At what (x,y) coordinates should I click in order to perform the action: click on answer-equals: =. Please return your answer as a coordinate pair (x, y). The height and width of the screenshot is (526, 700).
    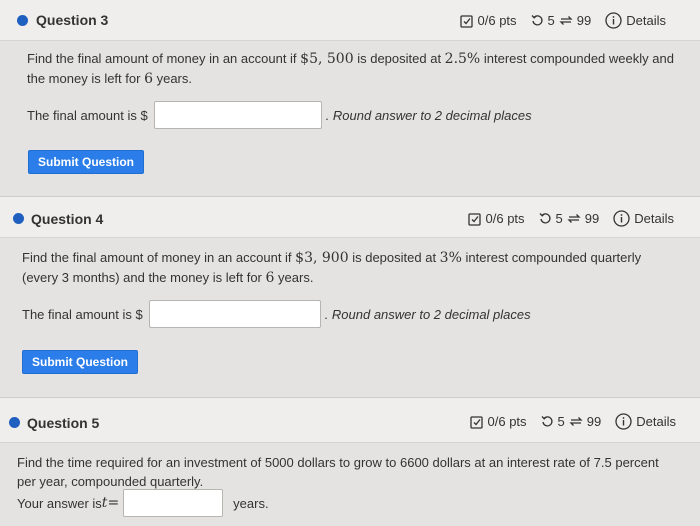
    Looking at the image, I should click on (113, 503).